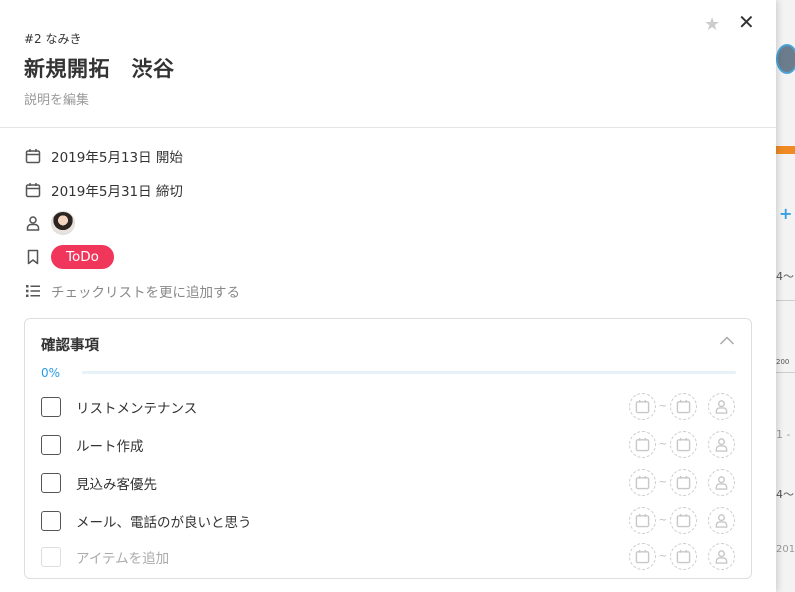  What do you see at coordinates (117, 156) in the screenshot?
I see `start-date-text: 2019年5月13日 開始` at bounding box center [117, 156].